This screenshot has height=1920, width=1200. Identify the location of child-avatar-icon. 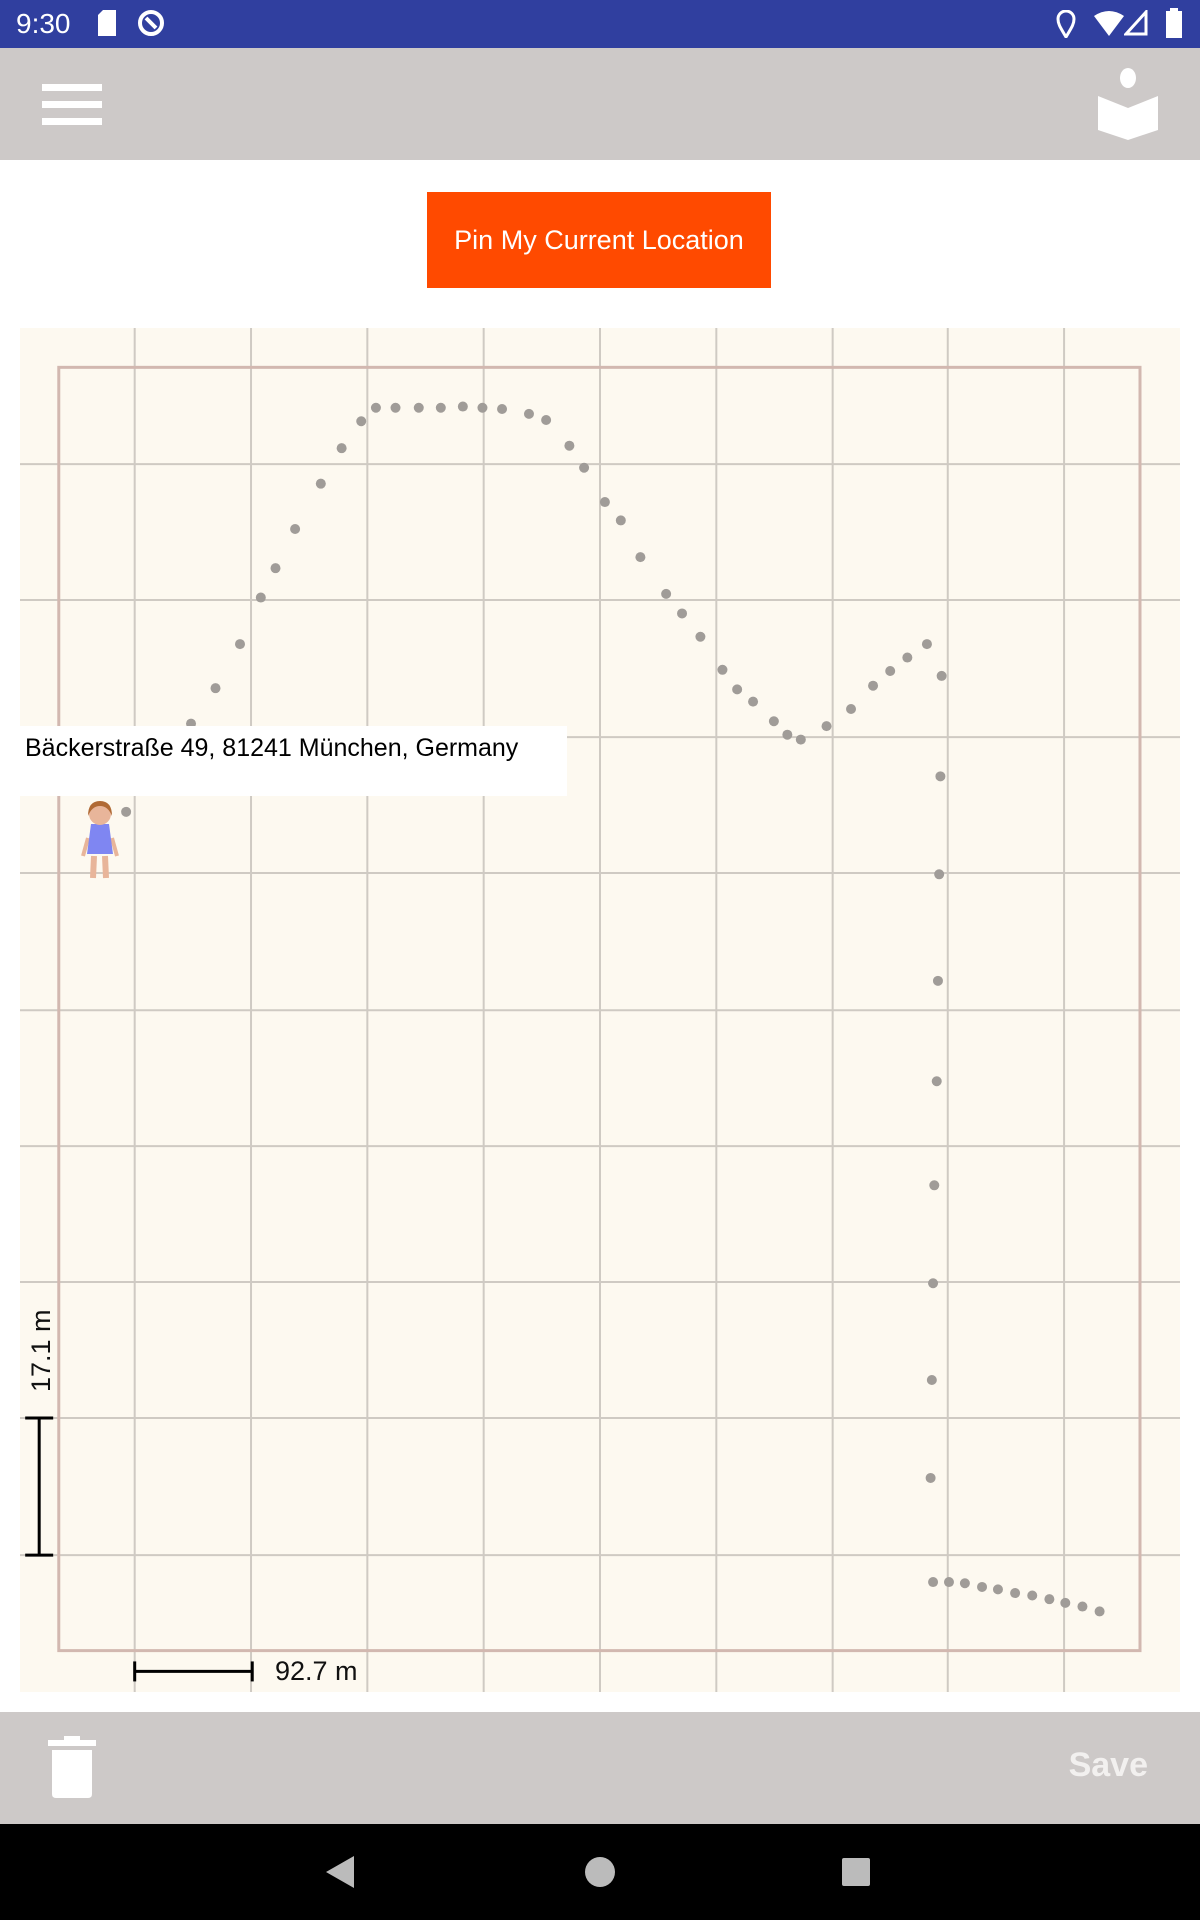
(100, 839).